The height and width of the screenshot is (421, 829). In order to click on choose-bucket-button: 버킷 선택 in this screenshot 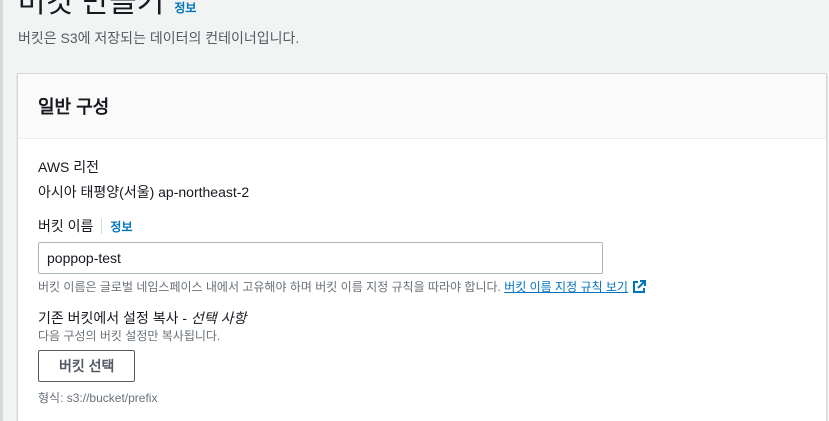, I will do `click(87, 366)`.